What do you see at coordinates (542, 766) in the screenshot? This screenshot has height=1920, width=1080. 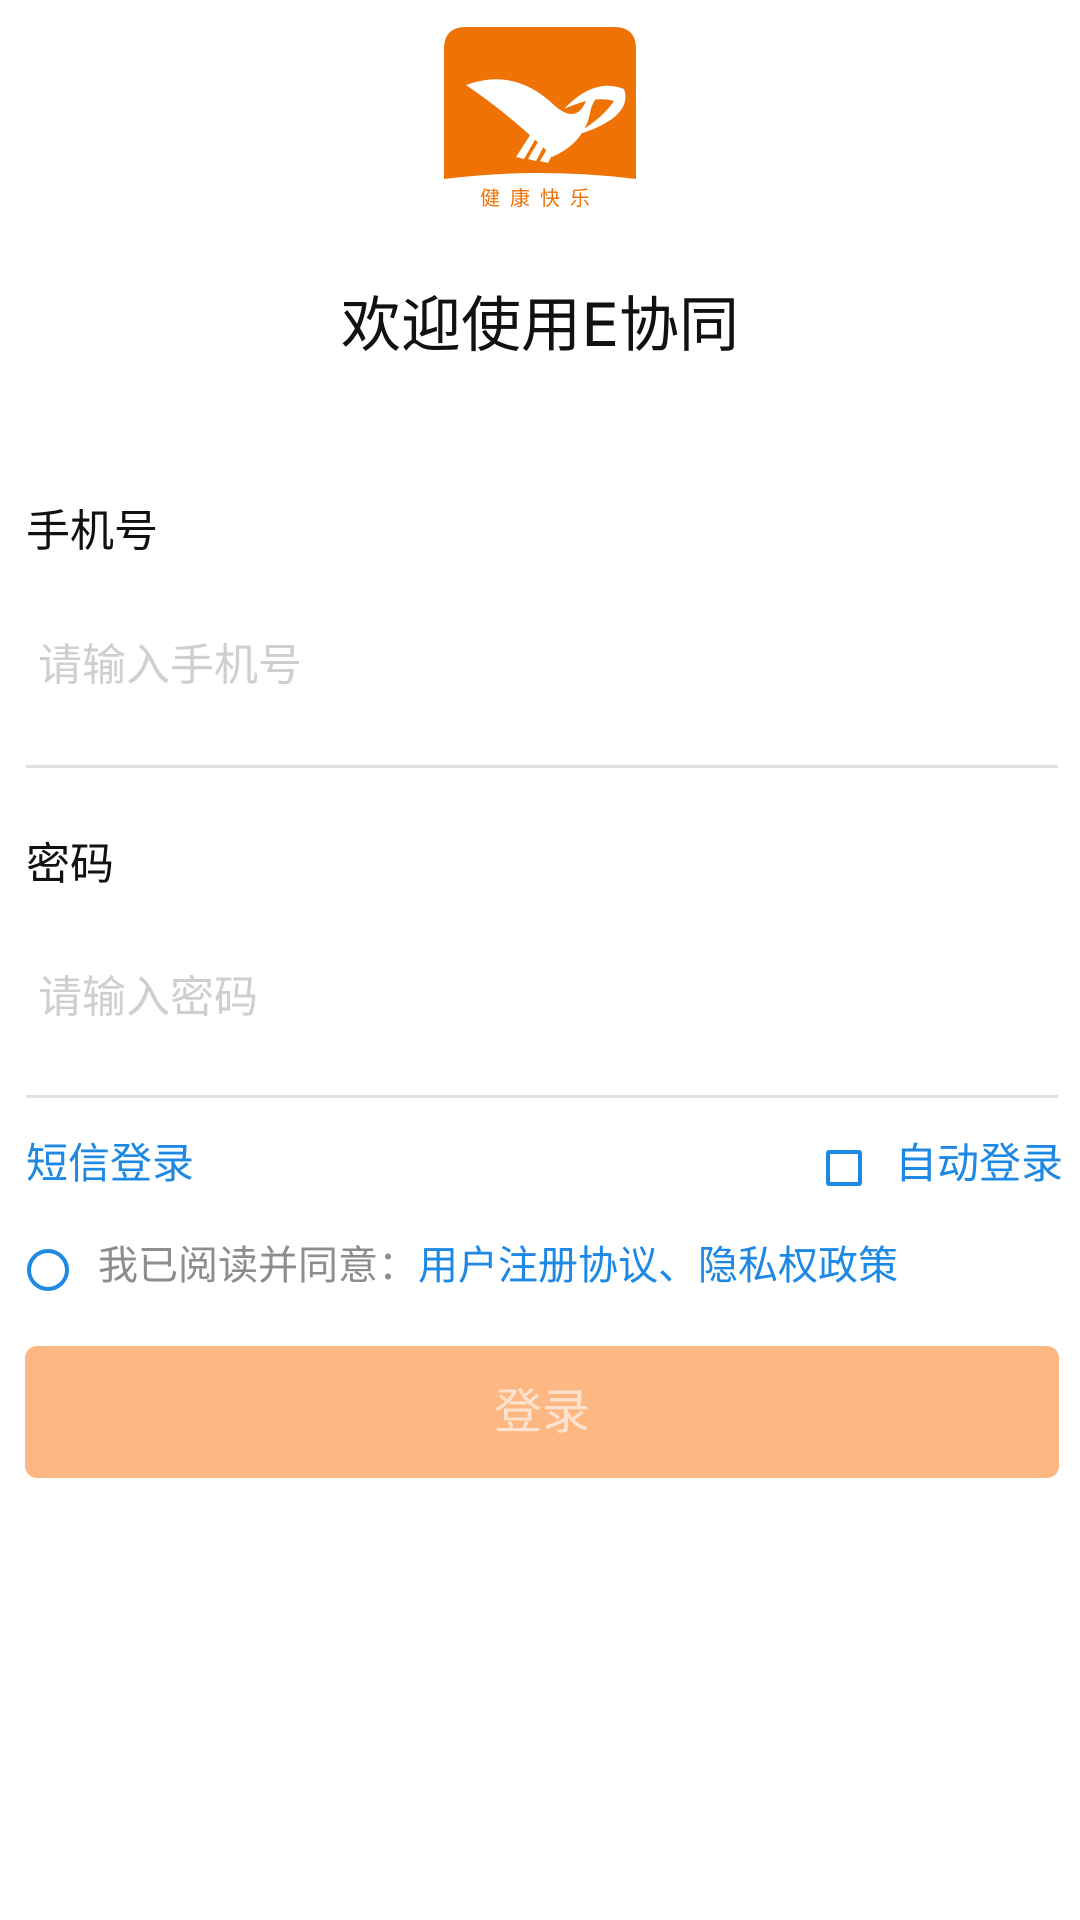 I see `phone-divider` at bounding box center [542, 766].